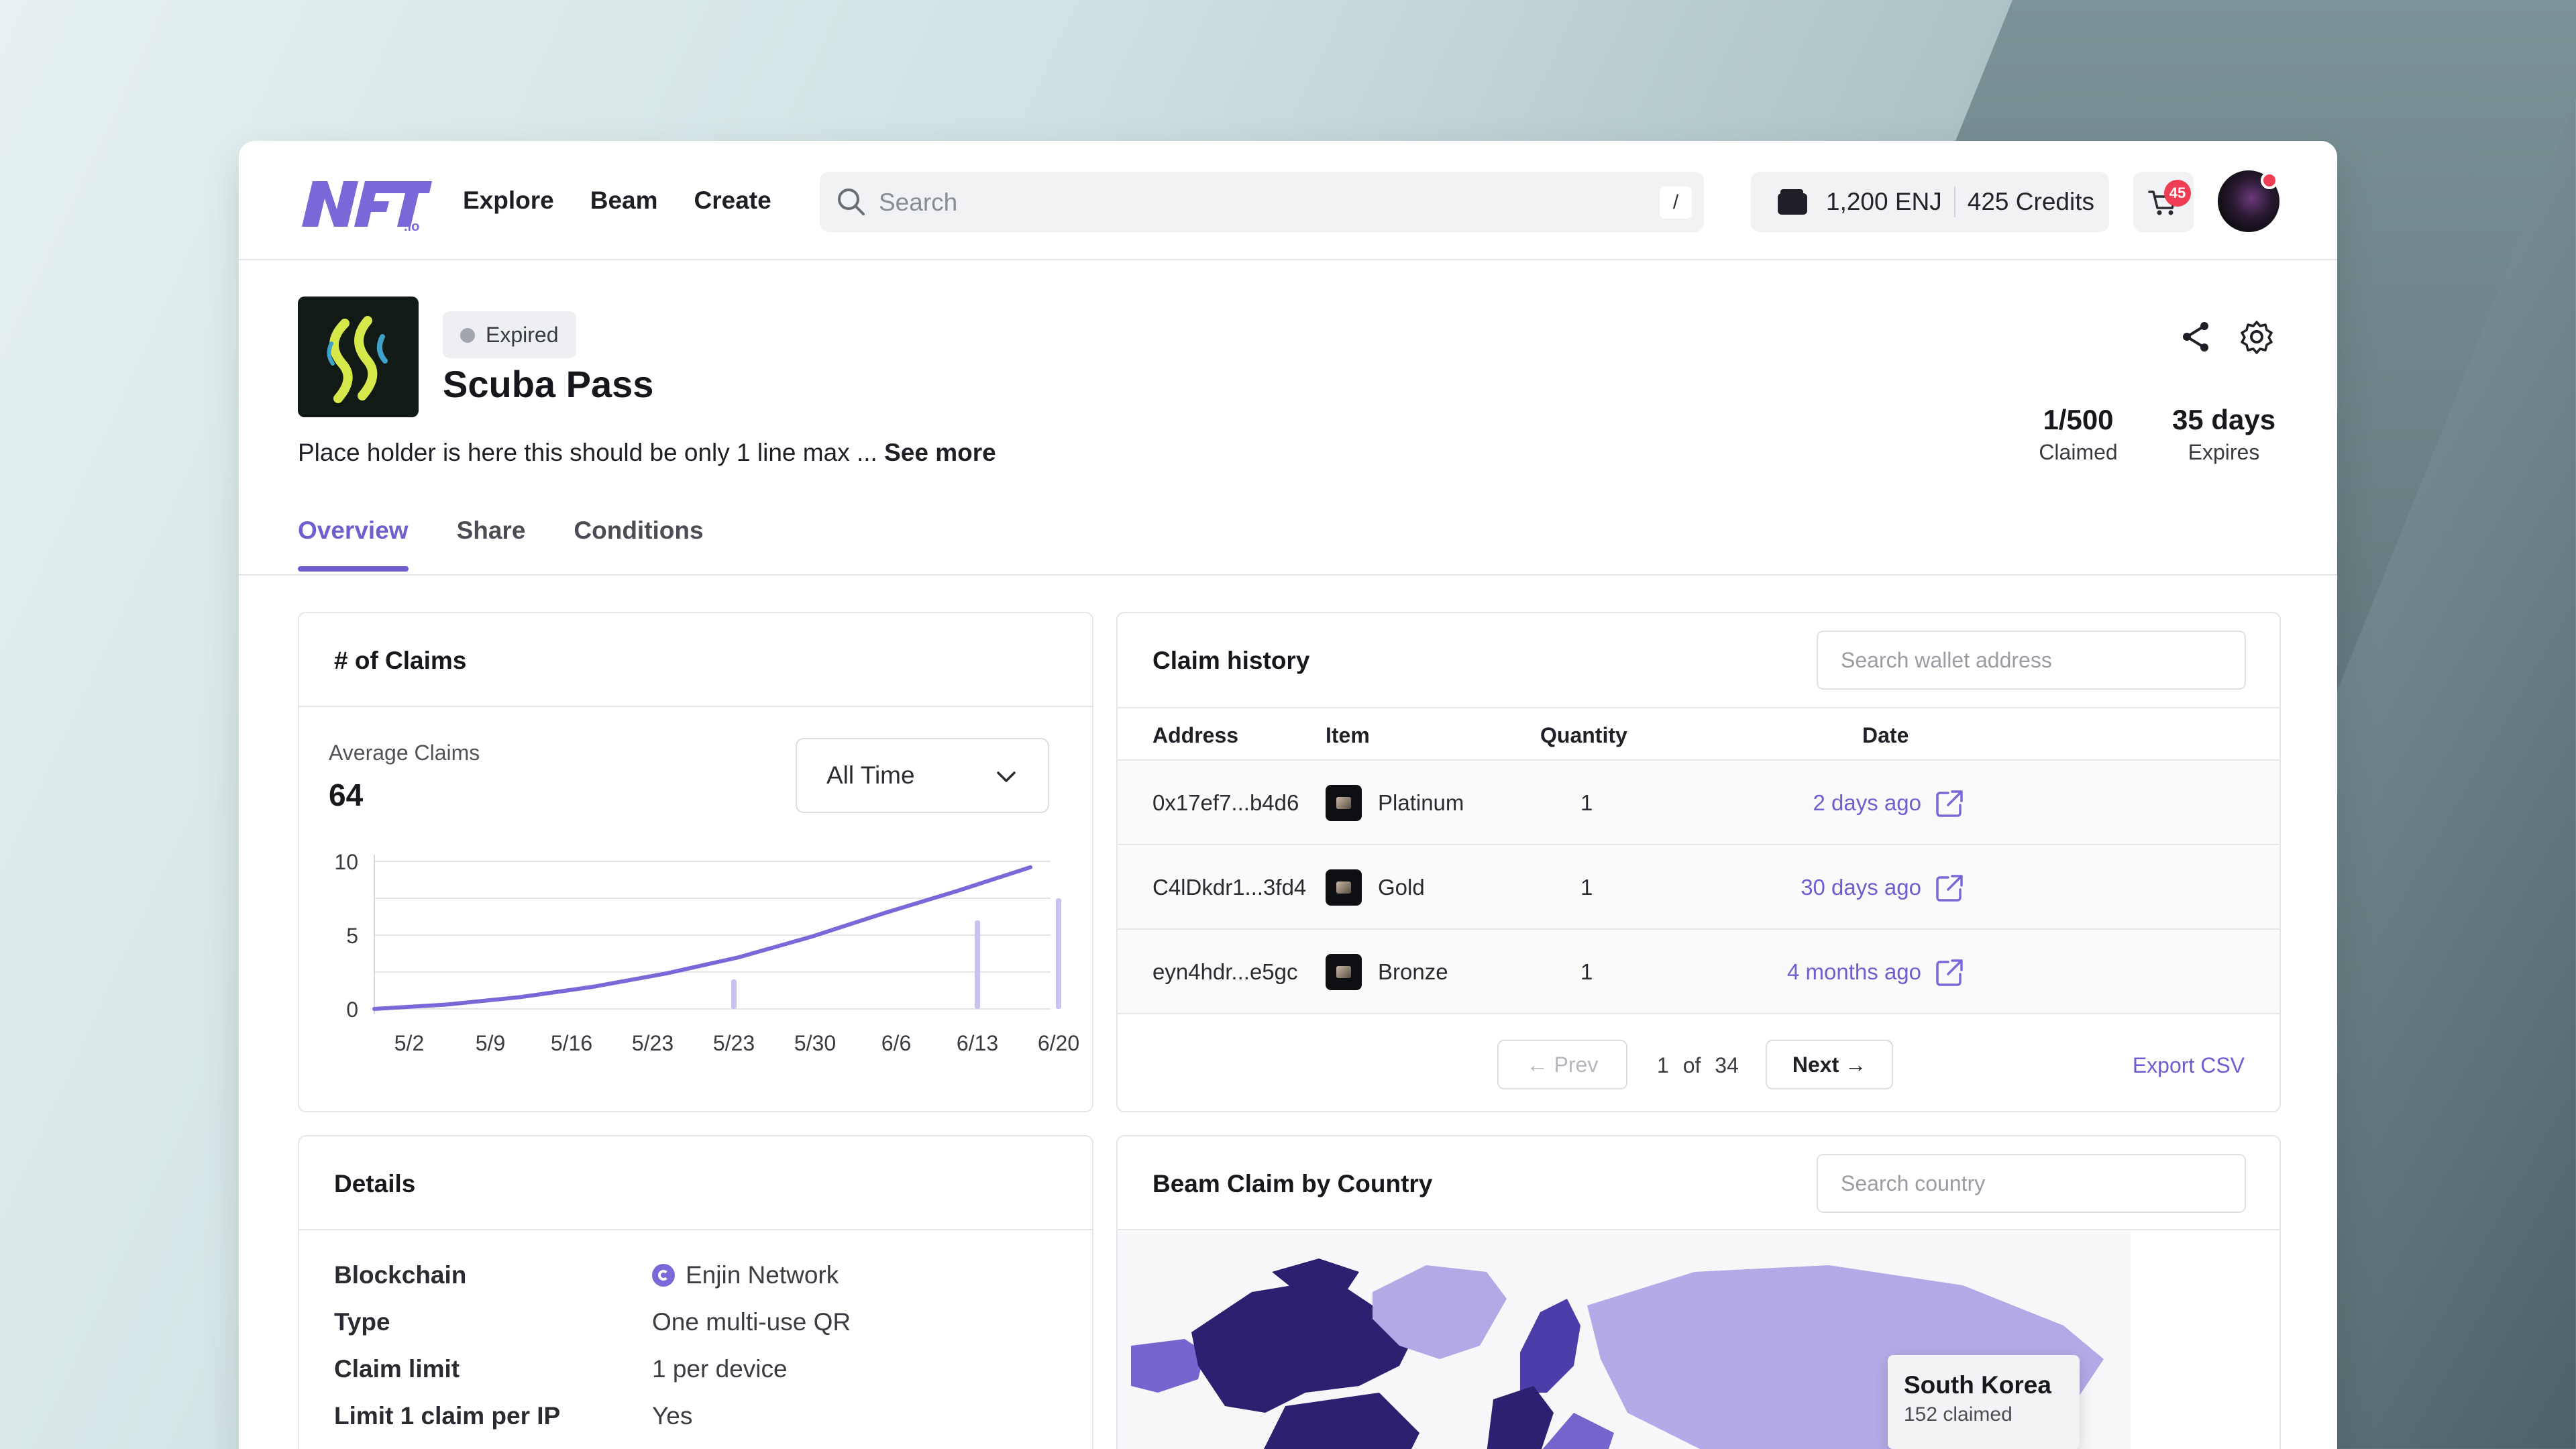 The width and height of the screenshot is (2576, 1449). What do you see at coordinates (1861, 887) in the screenshot?
I see `row-date-link: 30 days ago` at bounding box center [1861, 887].